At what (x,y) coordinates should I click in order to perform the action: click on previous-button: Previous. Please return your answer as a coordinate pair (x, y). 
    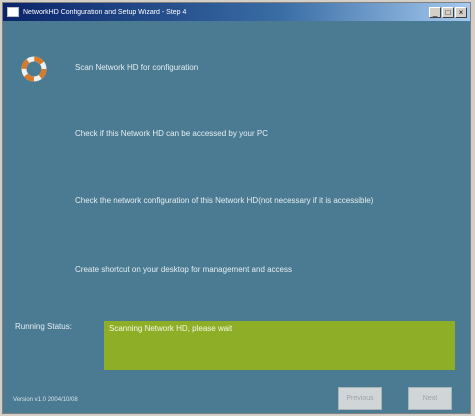
    Looking at the image, I should click on (360, 398).